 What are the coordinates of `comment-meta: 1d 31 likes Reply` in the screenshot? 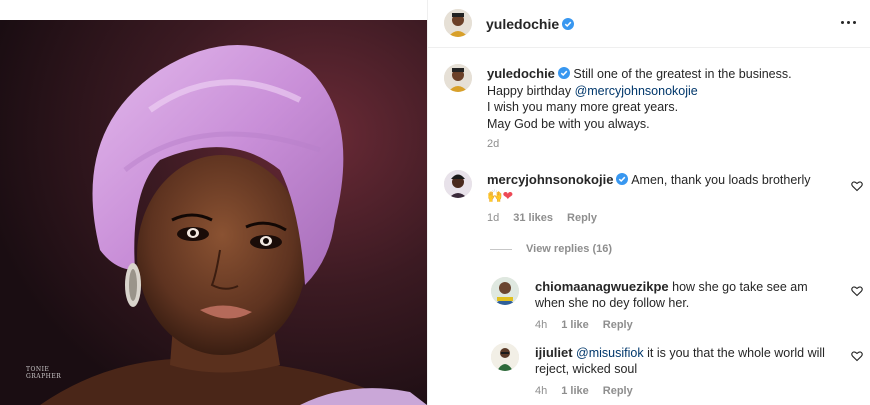 It's located at (542, 218).